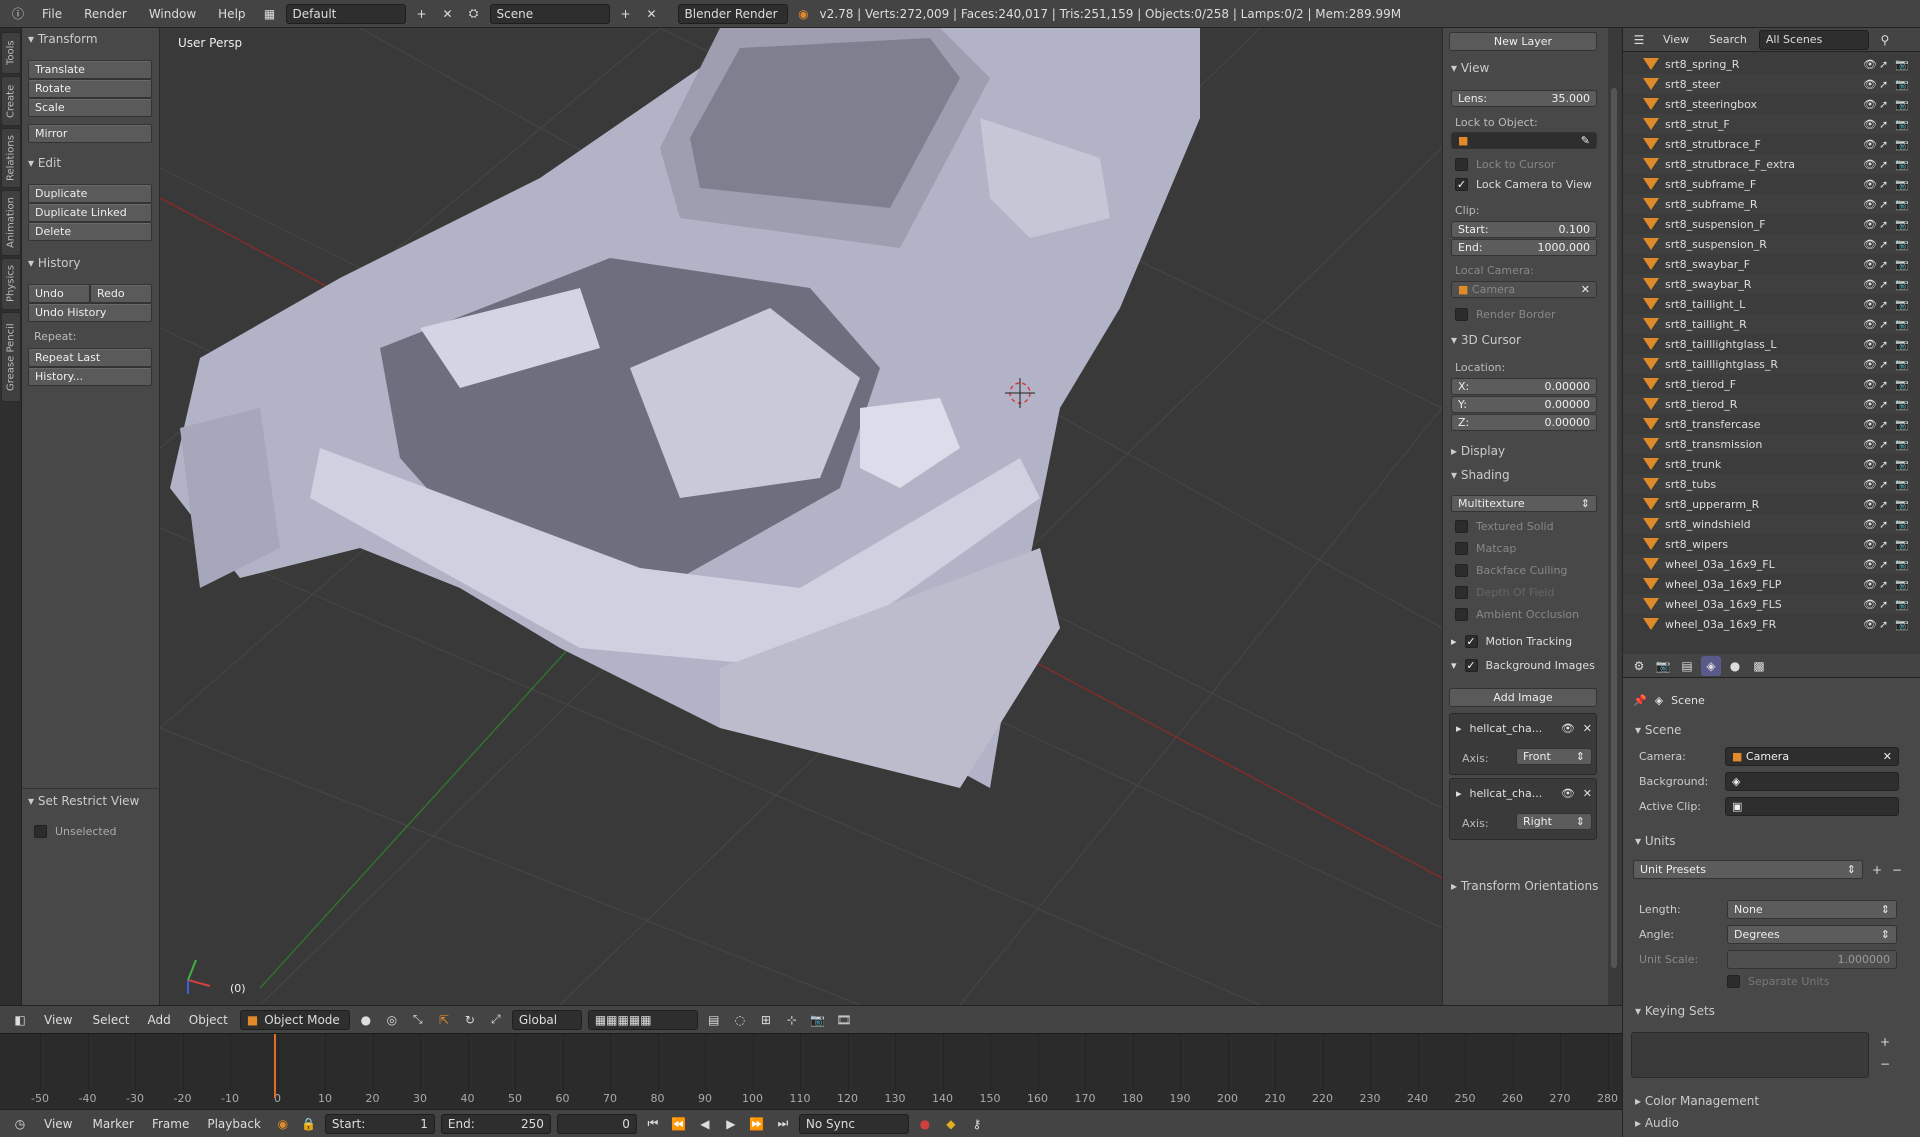 The image size is (1920, 1137). I want to click on outliner-item: srt8_steeringbox 👁 ➚ 📷, so click(1767, 104).